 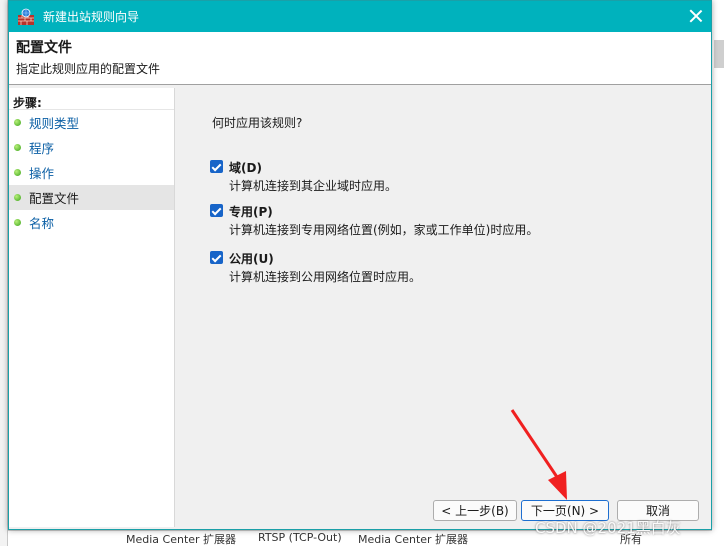 I want to click on public-checkbox, so click(x=216, y=257).